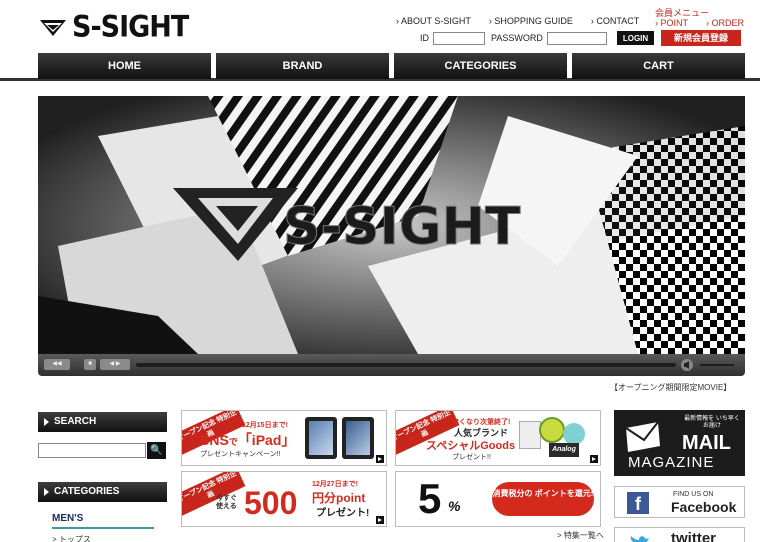 The image size is (760, 542). What do you see at coordinates (335, 484) in the screenshot?
I see `banner-point-date: 12月27日まで!` at bounding box center [335, 484].